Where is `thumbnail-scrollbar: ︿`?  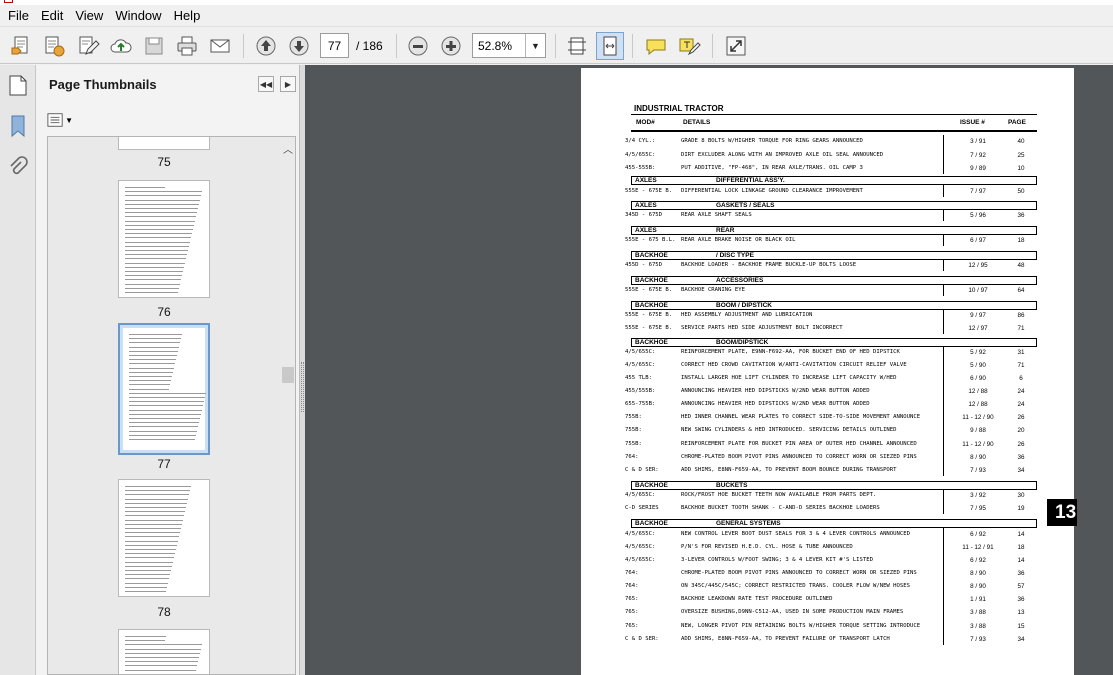 thumbnail-scrollbar: ︿ is located at coordinates (287, 405).